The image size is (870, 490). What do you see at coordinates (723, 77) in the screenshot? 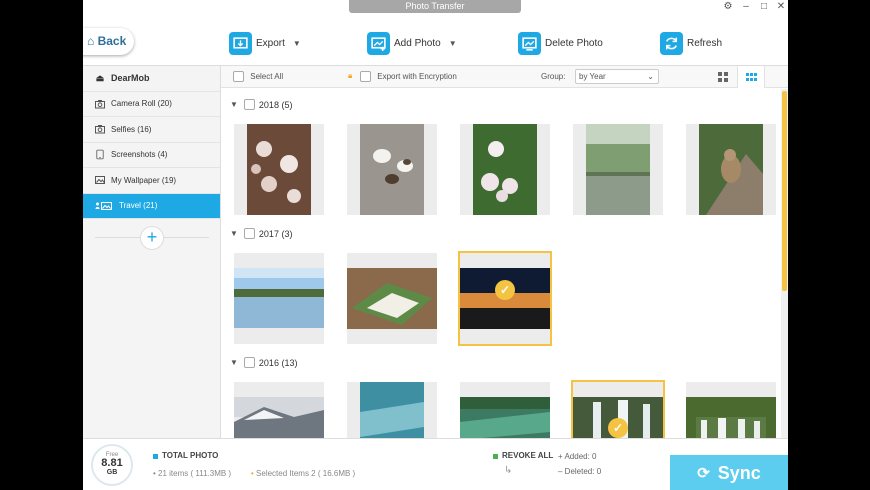
I see `large-grid-view-icon` at bounding box center [723, 77].